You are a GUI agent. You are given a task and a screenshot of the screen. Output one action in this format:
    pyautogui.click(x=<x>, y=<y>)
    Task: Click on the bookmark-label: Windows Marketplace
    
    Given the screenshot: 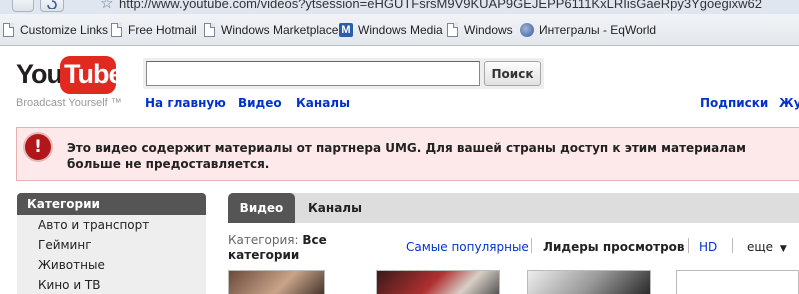 What is the action you would take?
    pyautogui.click(x=280, y=30)
    